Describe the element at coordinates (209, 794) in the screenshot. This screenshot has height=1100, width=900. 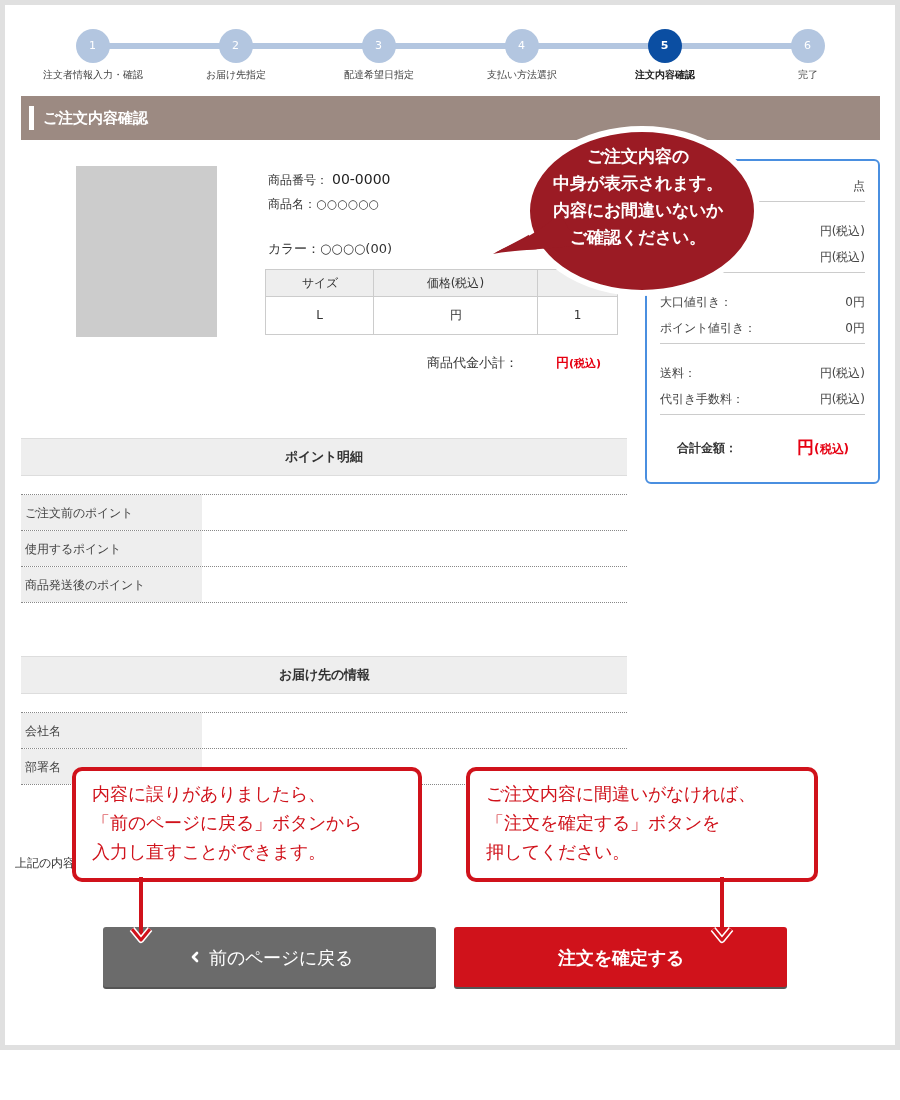
I see `callout-text: 内容に誤りがありましたら、` at that location.